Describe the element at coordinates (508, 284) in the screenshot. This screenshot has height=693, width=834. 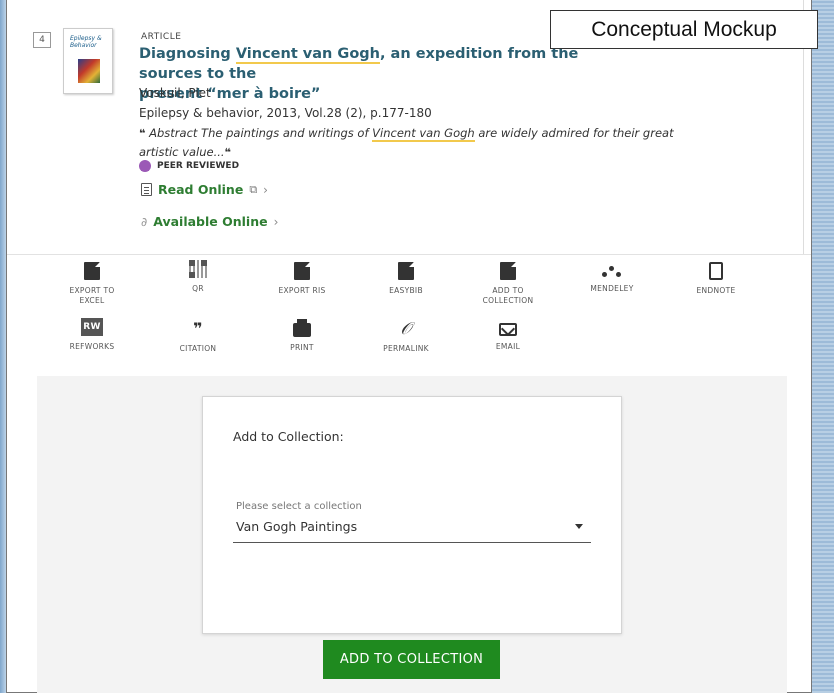
I see `add-to-collection-action: ADD TO COLLECTION` at that location.